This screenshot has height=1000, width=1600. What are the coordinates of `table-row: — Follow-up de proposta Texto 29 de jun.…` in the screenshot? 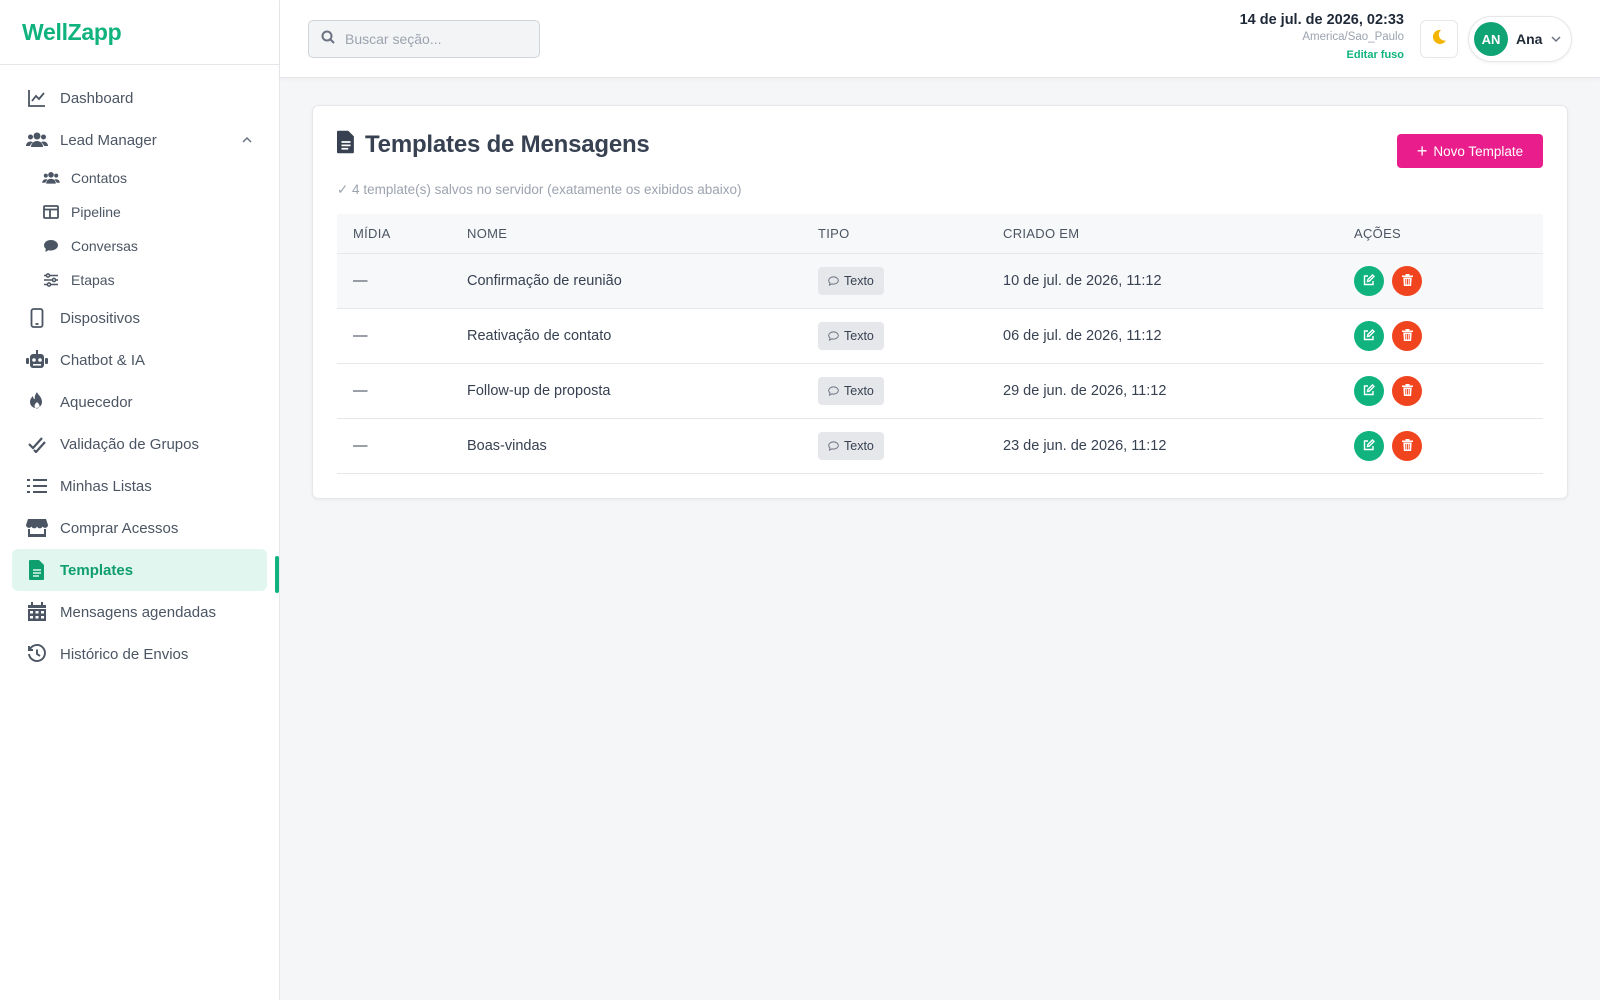 It's located at (940, 391).